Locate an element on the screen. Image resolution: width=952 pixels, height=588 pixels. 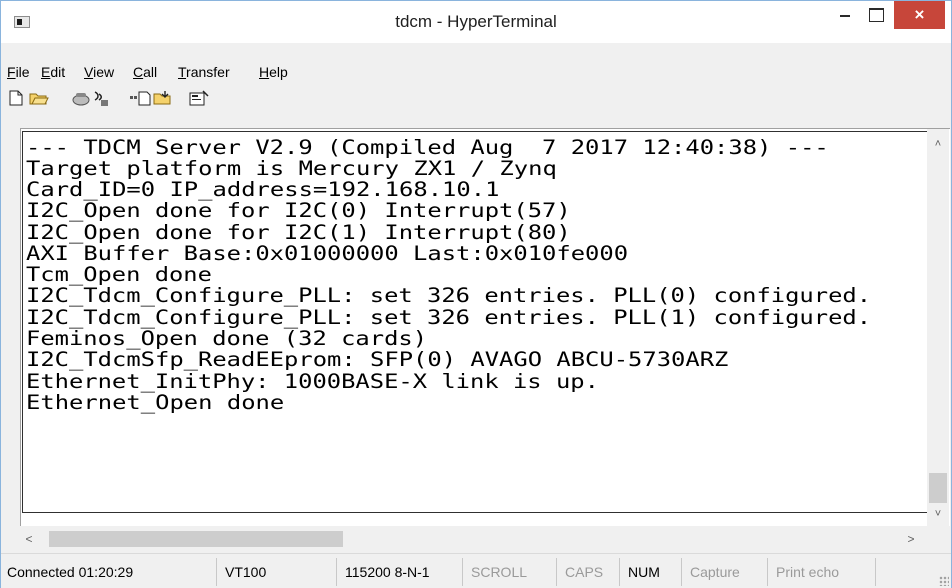
menu-help: Help is located at coordinates (273, 72).